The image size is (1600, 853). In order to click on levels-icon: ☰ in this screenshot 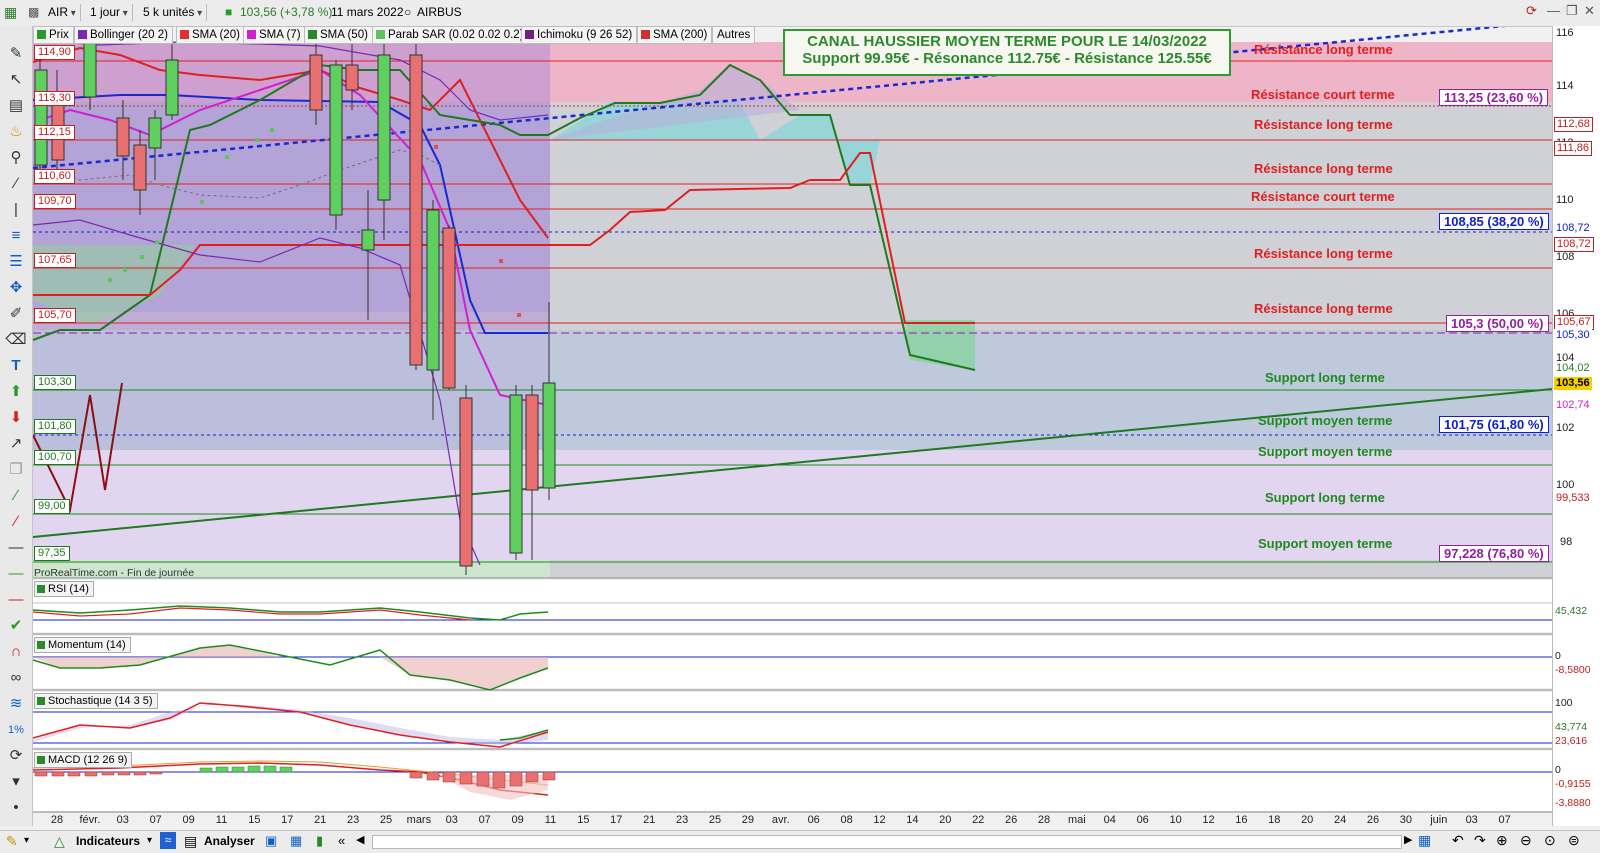, I will do `click(16, 262)`.